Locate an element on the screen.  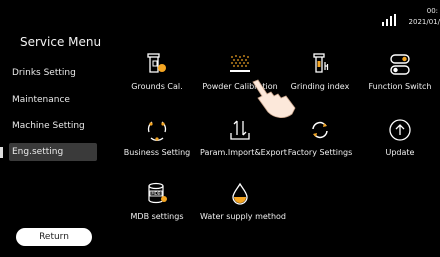
signal-icon is located at coordinates (389, 20).